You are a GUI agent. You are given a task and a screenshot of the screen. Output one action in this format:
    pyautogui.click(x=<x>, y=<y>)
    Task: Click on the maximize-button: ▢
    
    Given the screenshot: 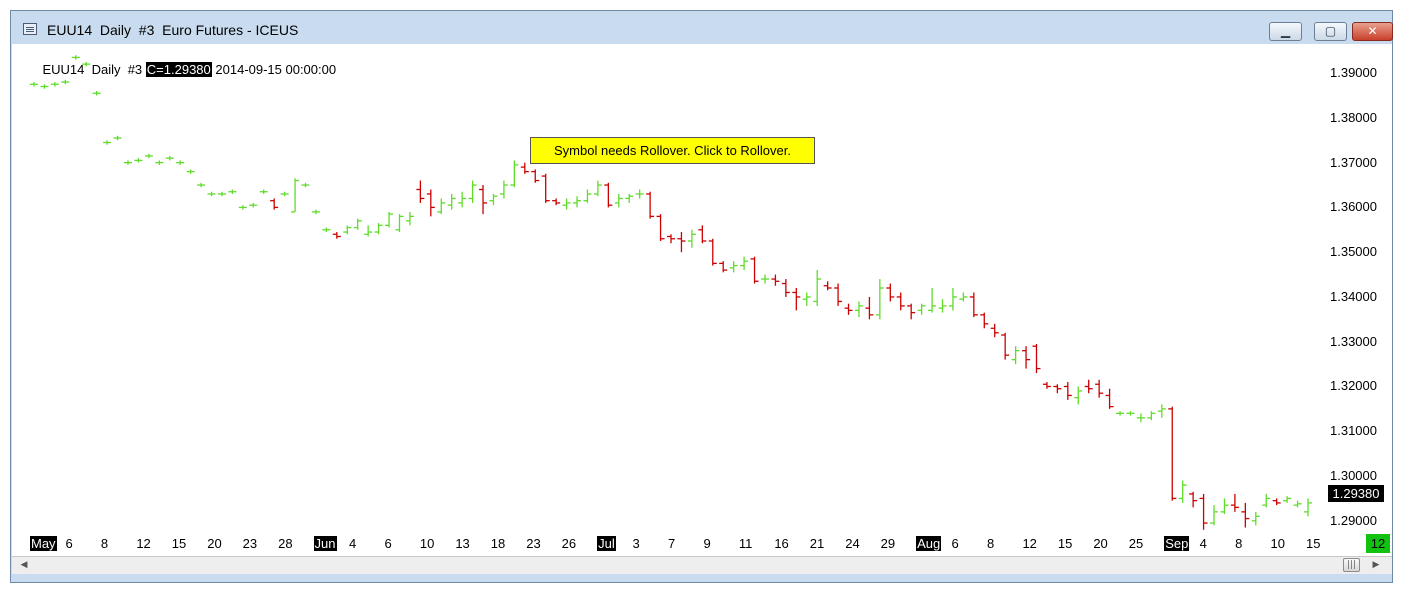 What is the action you would take?
    pyautogui.click(x=1330, y=31)
    